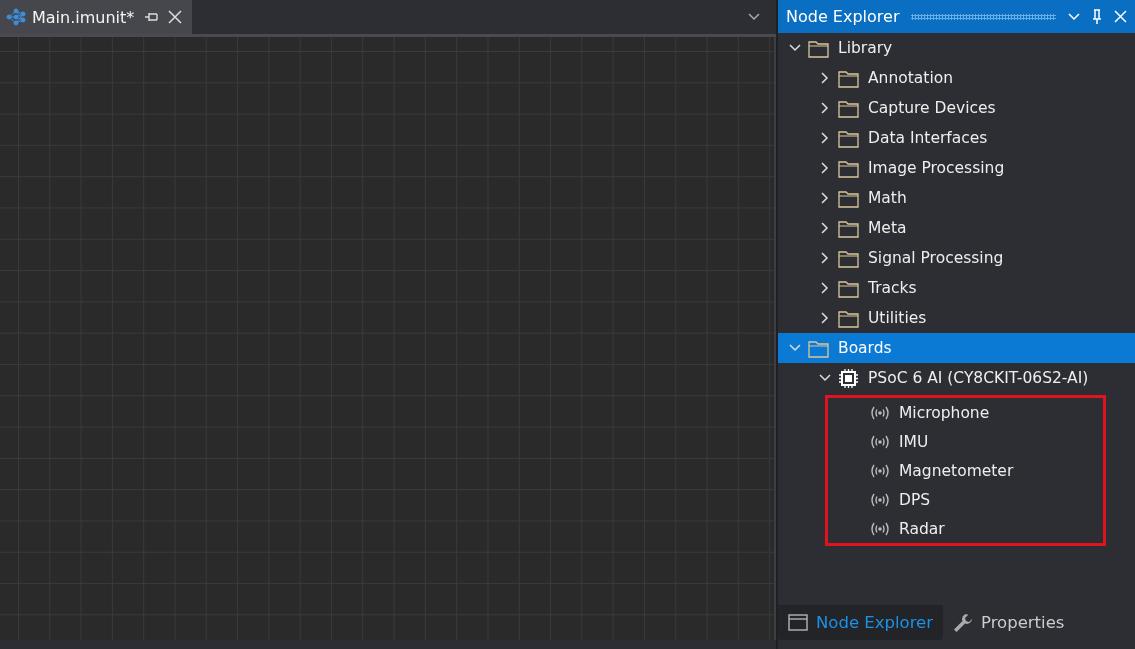 The height and width of the screenshot is (649, 1135). What do you see at coordinates (978, 378) in the screenshot?
I see `item-label: PSoC 6 AI (CY8CKIT-06S2-AI)` at bounding box center [978, 378].